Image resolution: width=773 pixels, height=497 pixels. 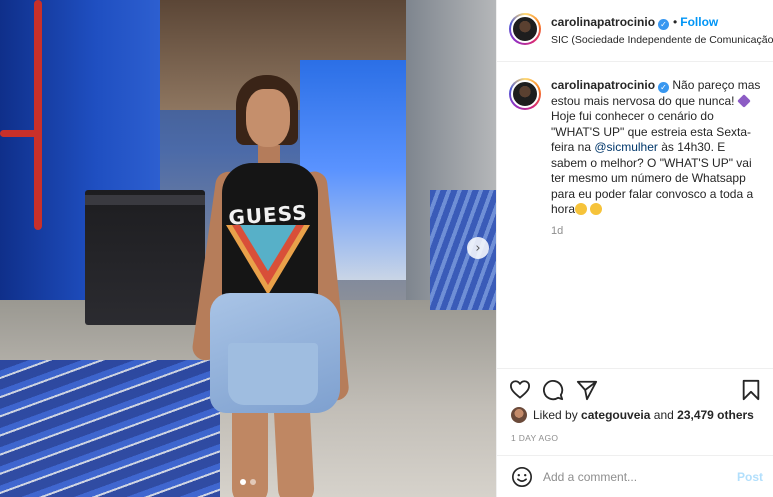 I want to click on photo-equipment-cases, so click(x=145, y=257).